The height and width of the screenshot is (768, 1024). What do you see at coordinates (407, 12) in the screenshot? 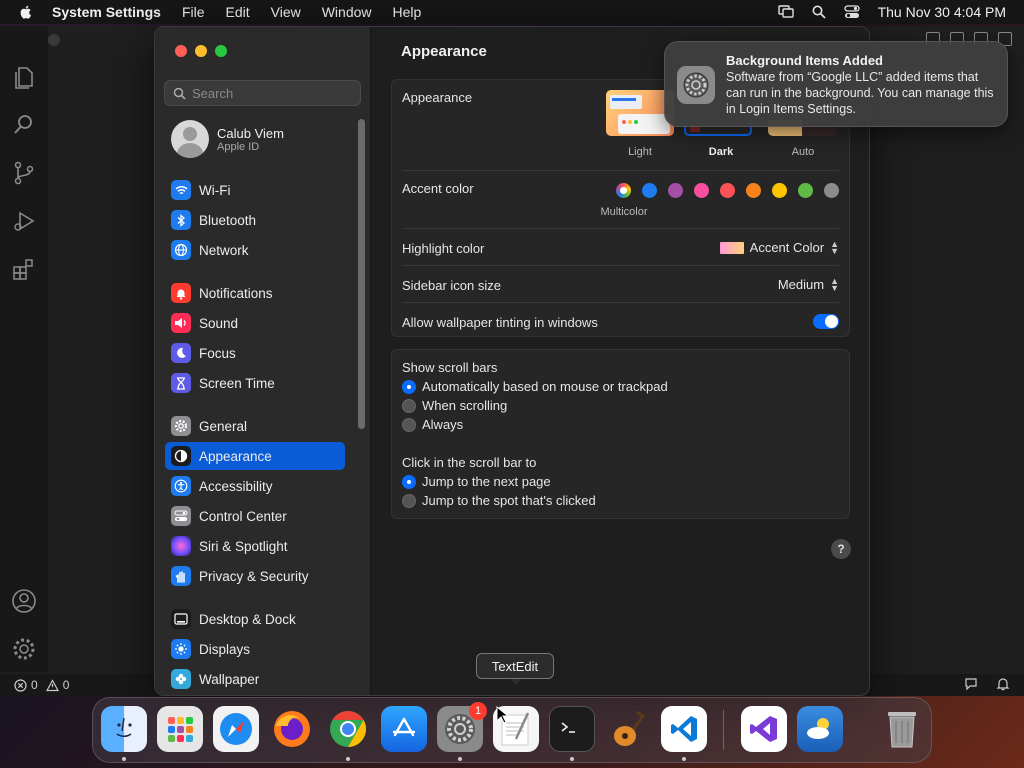
I see `menu-help: Help` at bounding box center [407, 12].